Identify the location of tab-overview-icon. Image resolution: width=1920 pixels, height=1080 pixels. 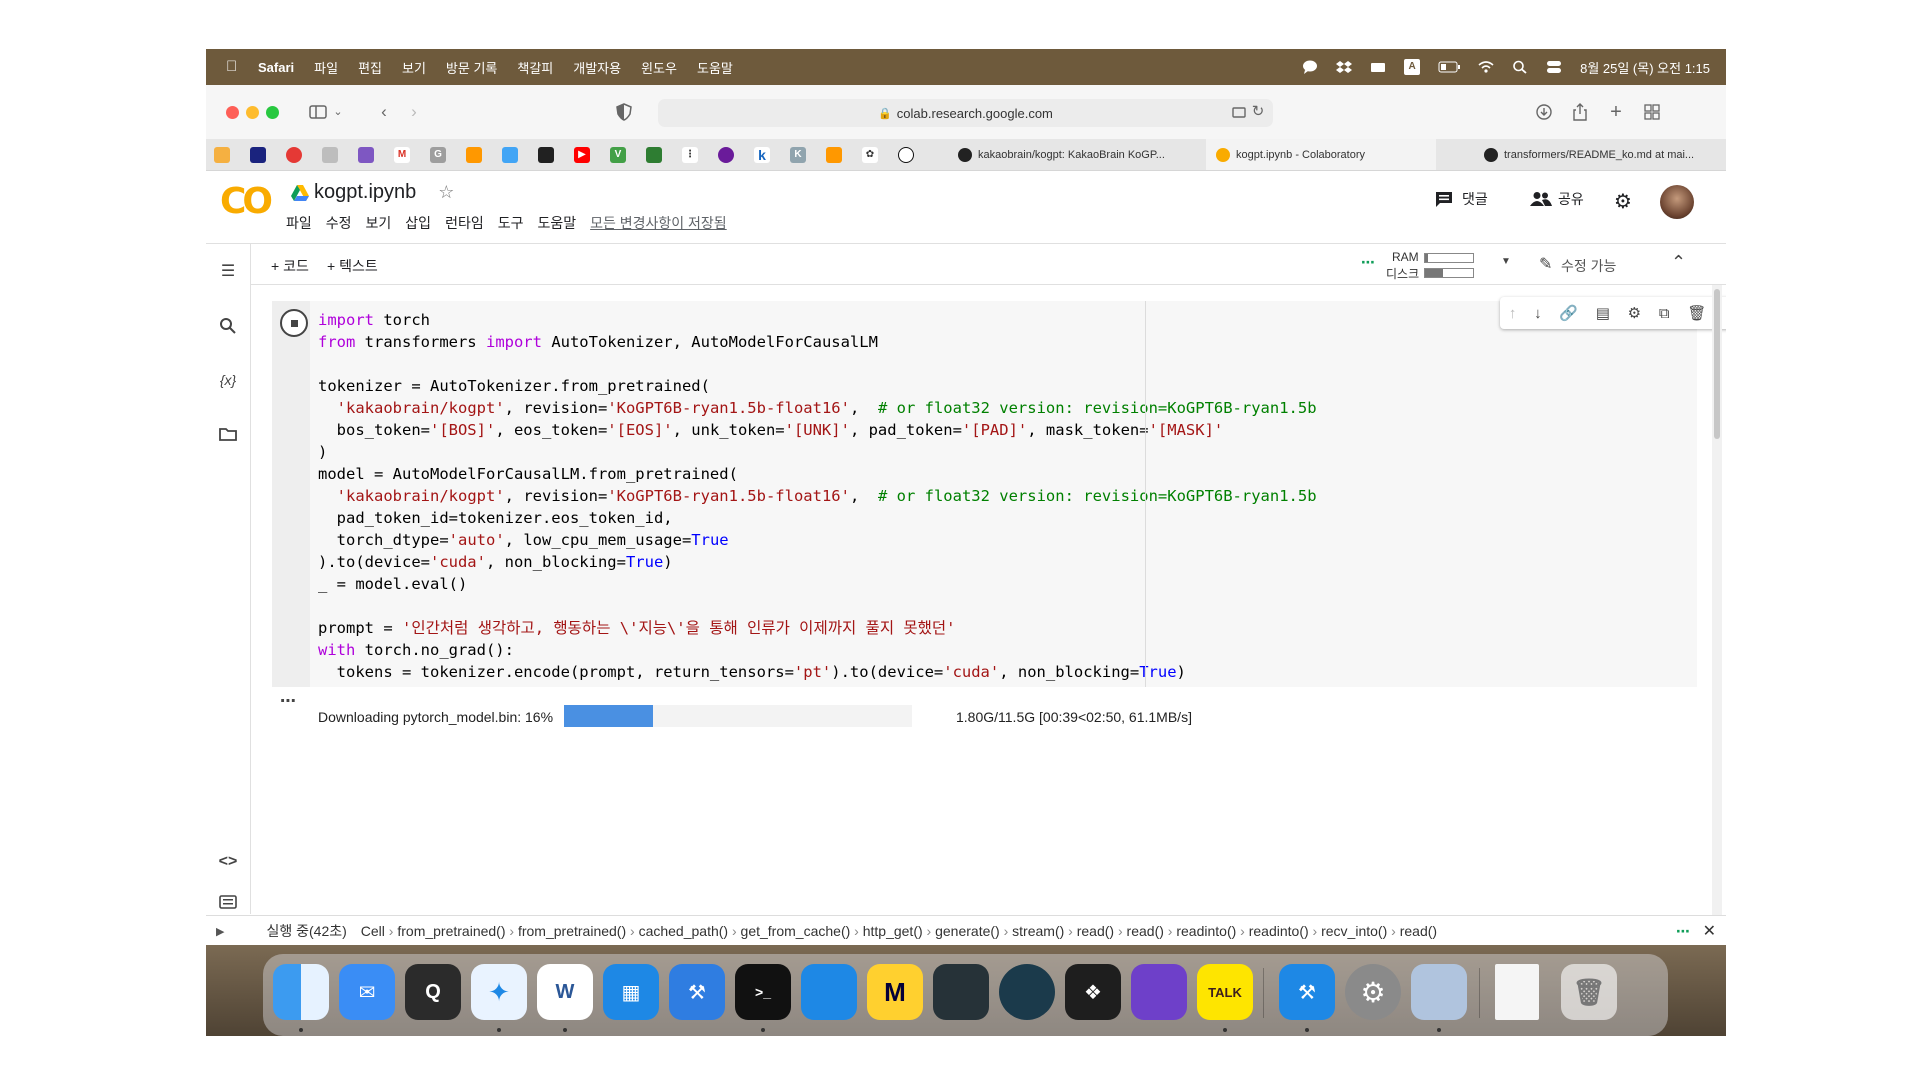
(1652, 112).